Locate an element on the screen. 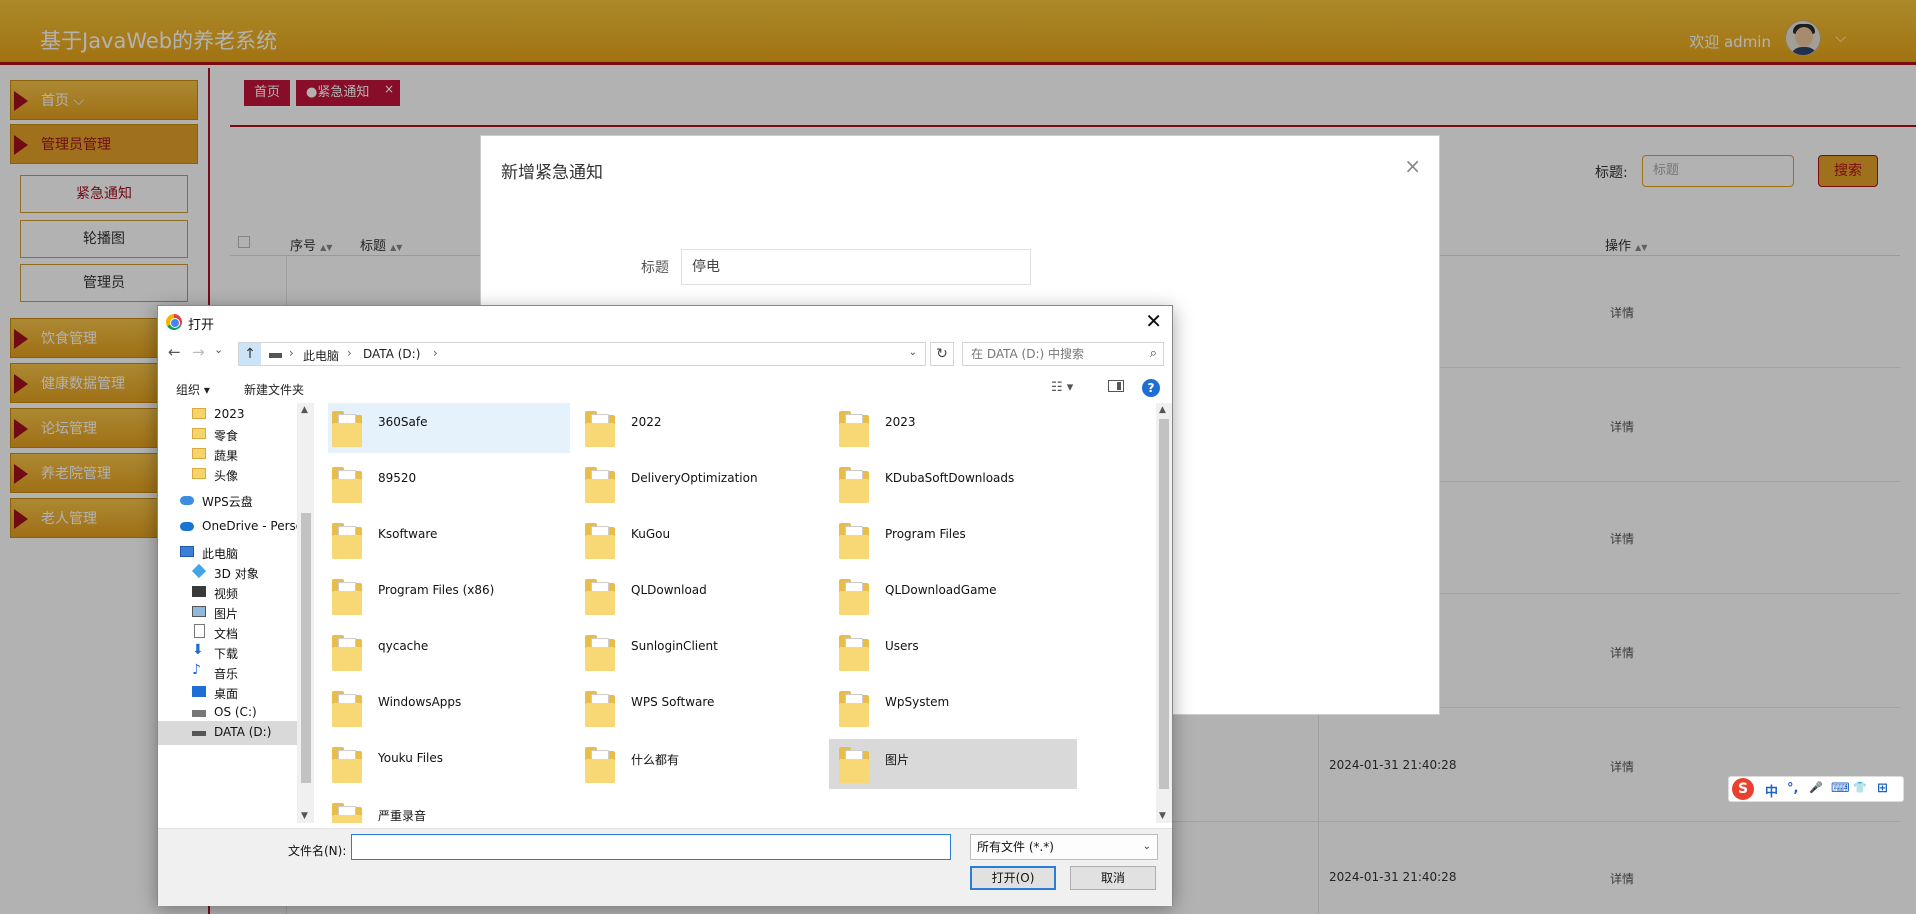 The image size is (1916, 914). folder-item: 严重录音 is located at coordinates (449, 809).